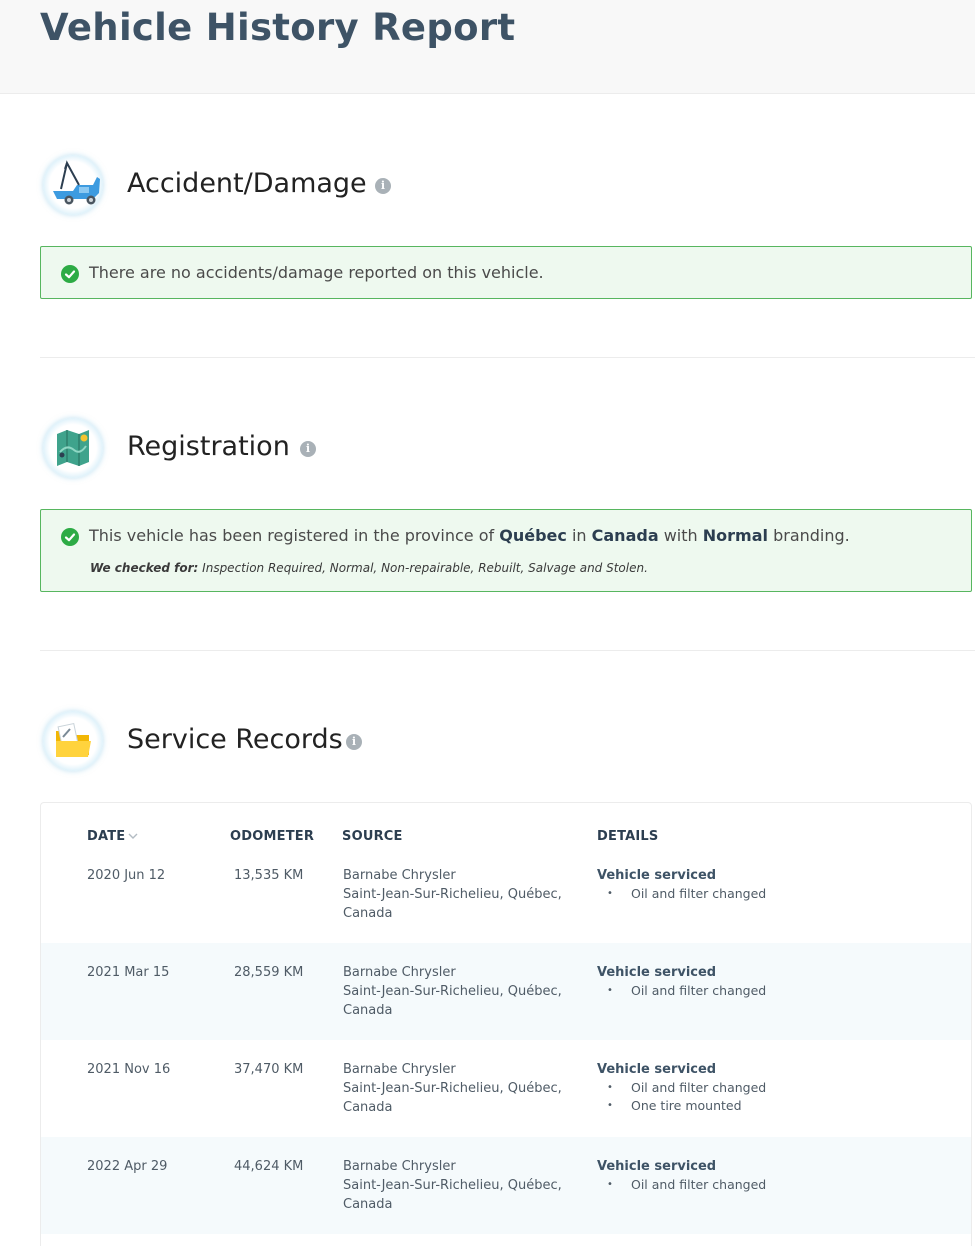 This screenshot has width=975, height=1246. Describe the element at coordinates (735, 535) in the screenshot. I see `branding: Normal` at that location.